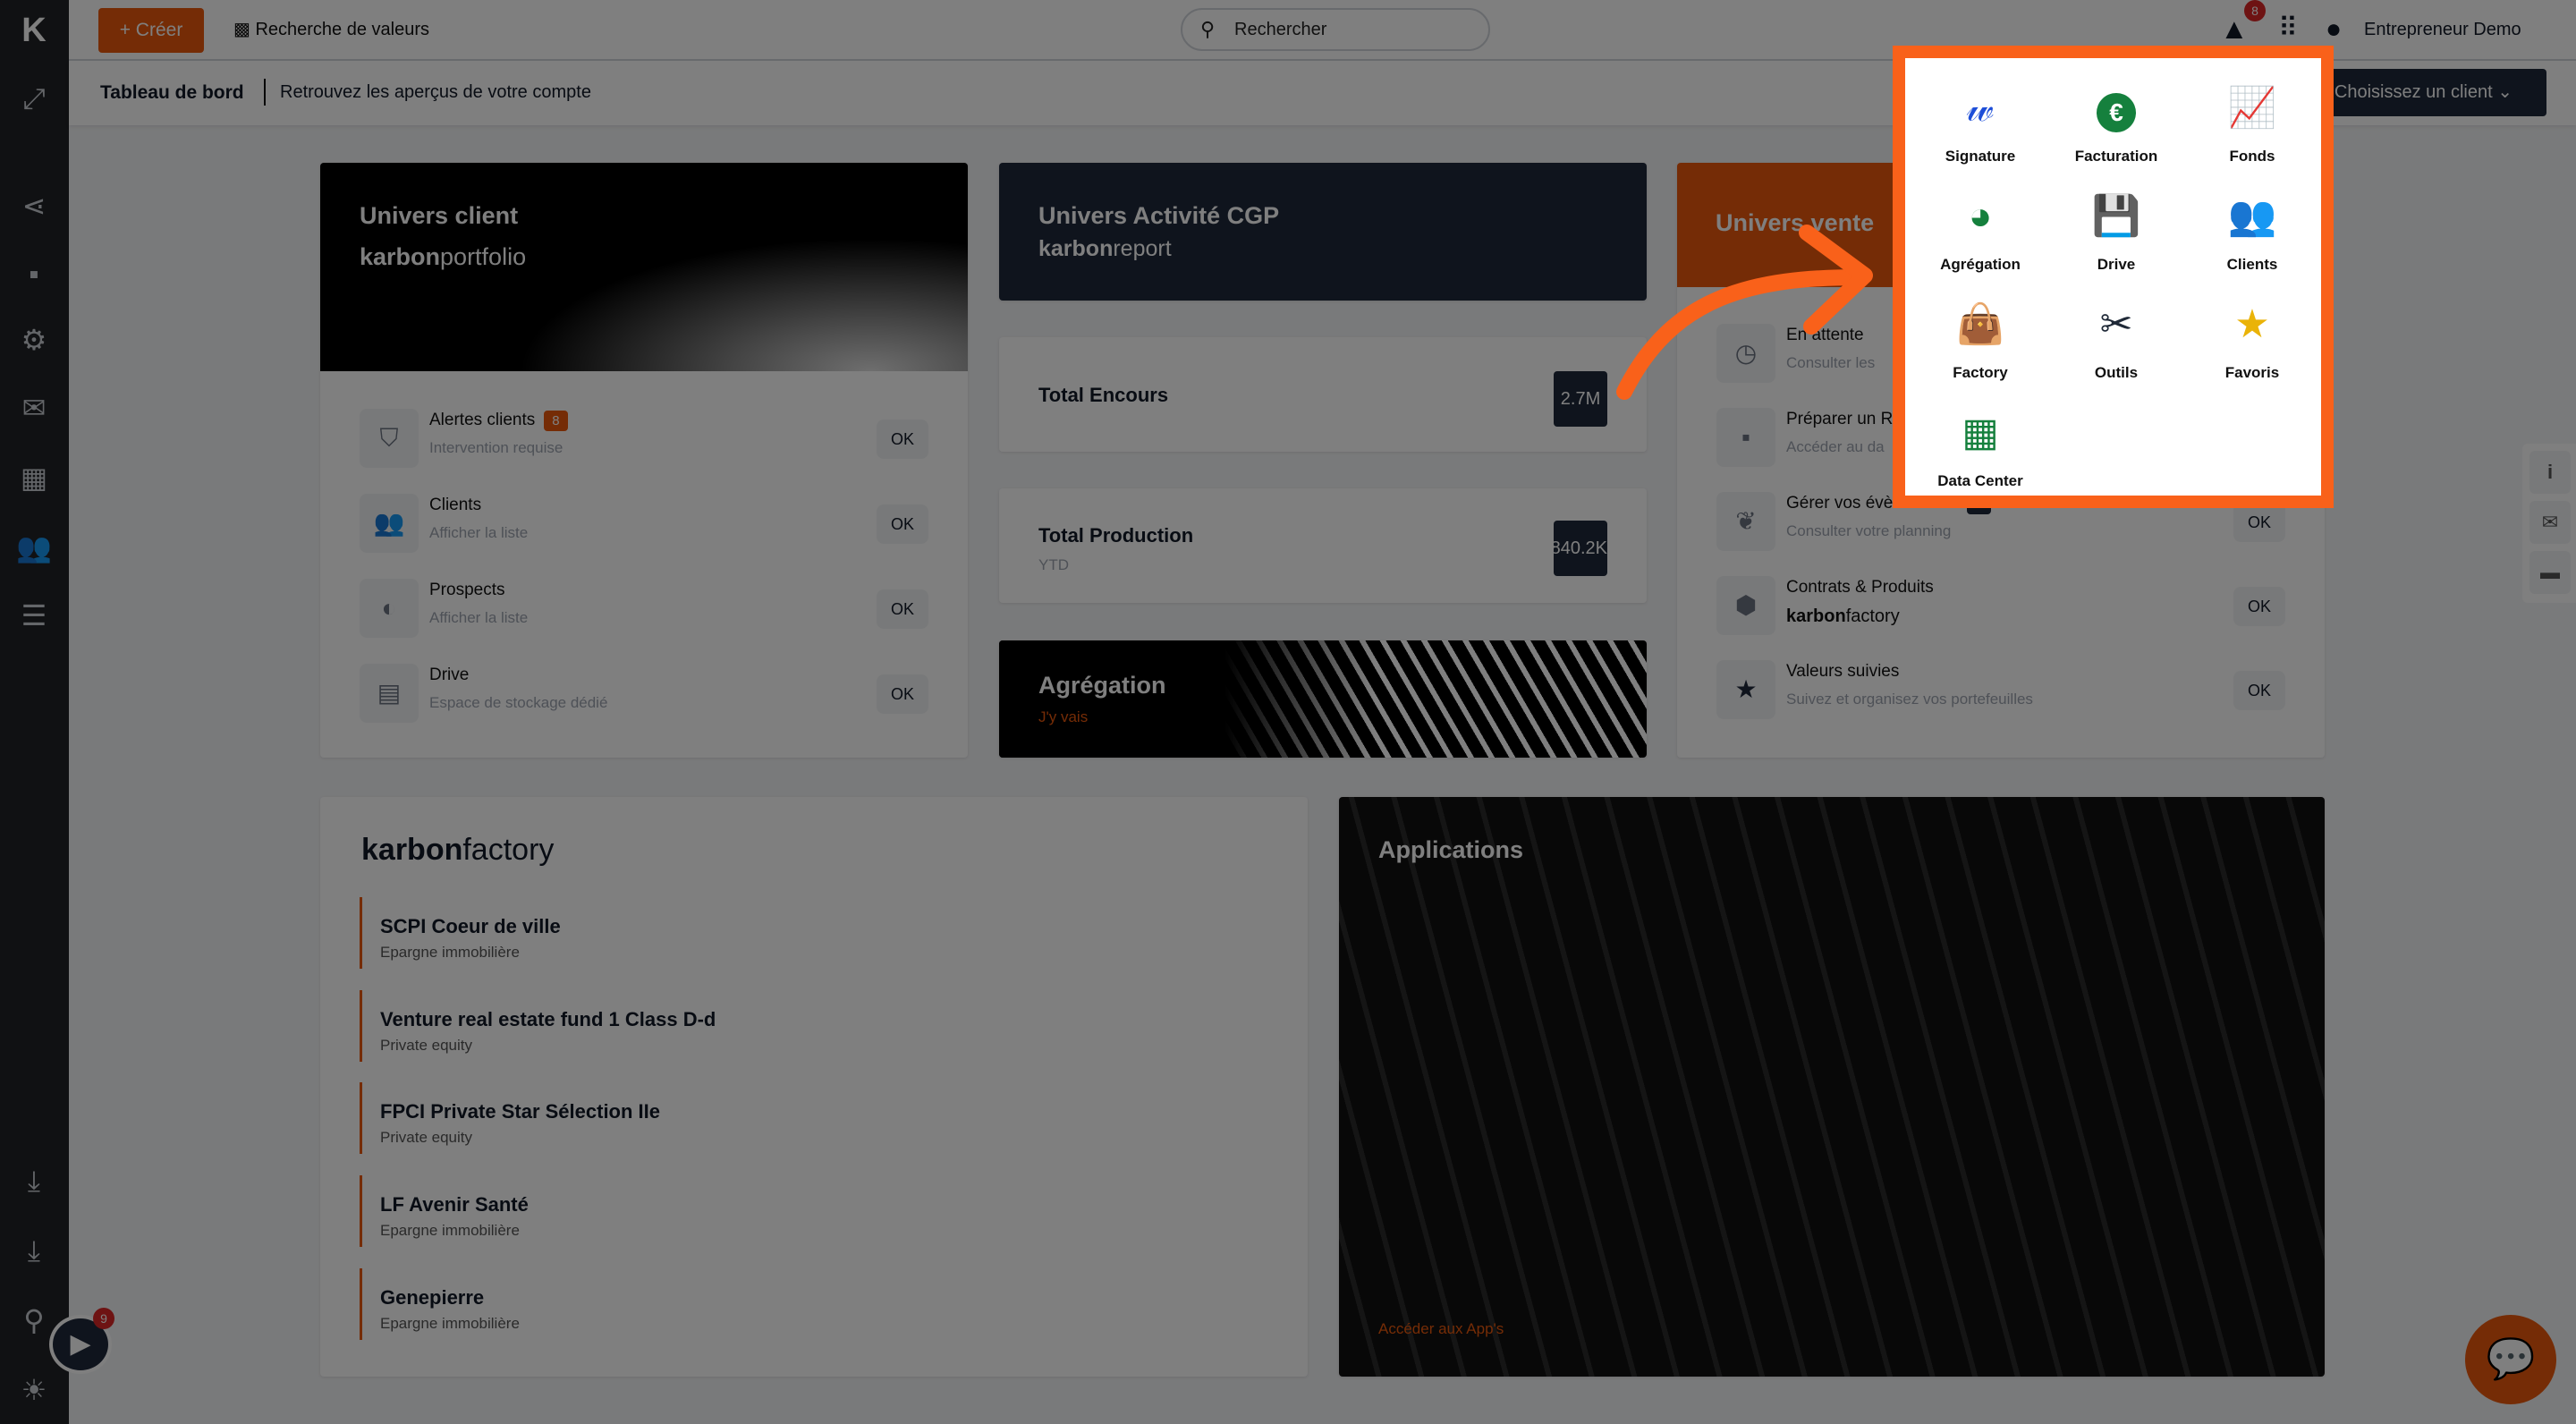 The height and width of the screenshot is (1424, 2576). What do you see at coordinates (2252, 372) in the screenshot?
I see `app-label: Favoris` at bounding box center [2252, 372].